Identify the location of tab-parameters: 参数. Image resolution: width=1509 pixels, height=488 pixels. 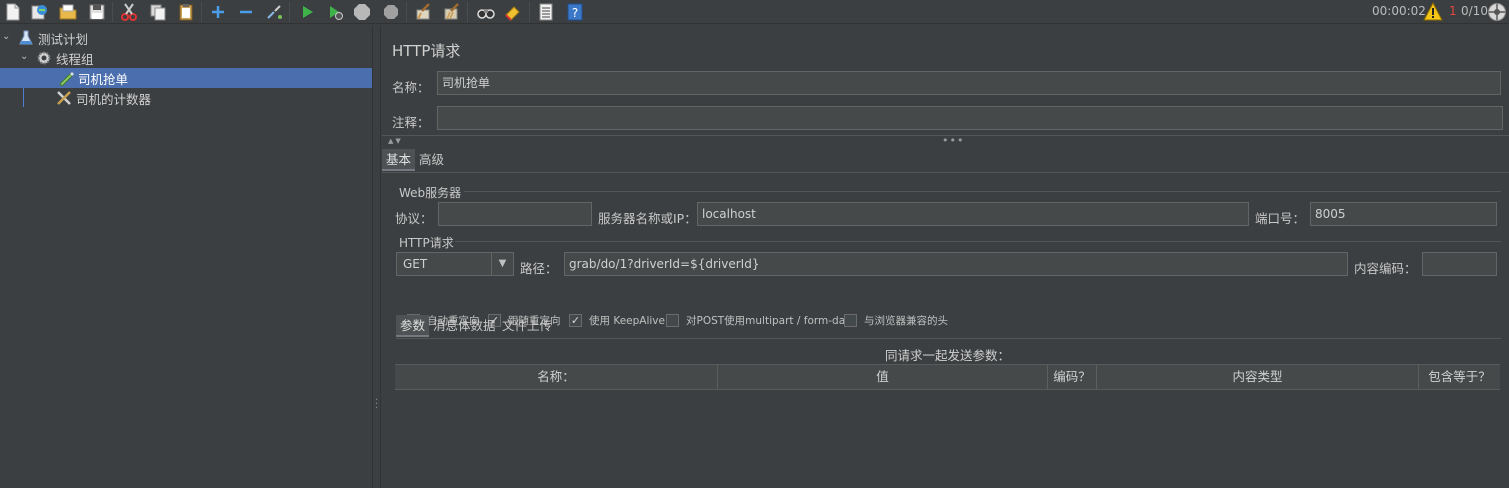
(413, 326).